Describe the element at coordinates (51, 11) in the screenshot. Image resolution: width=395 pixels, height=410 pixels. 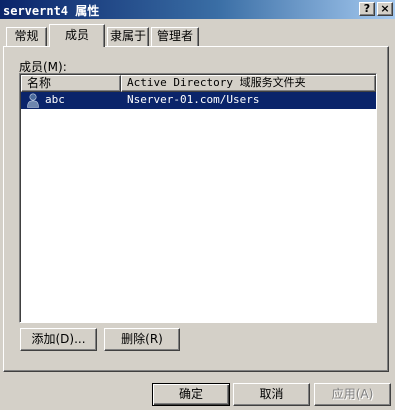
I see `window-title: servernt4 属性` at that location.